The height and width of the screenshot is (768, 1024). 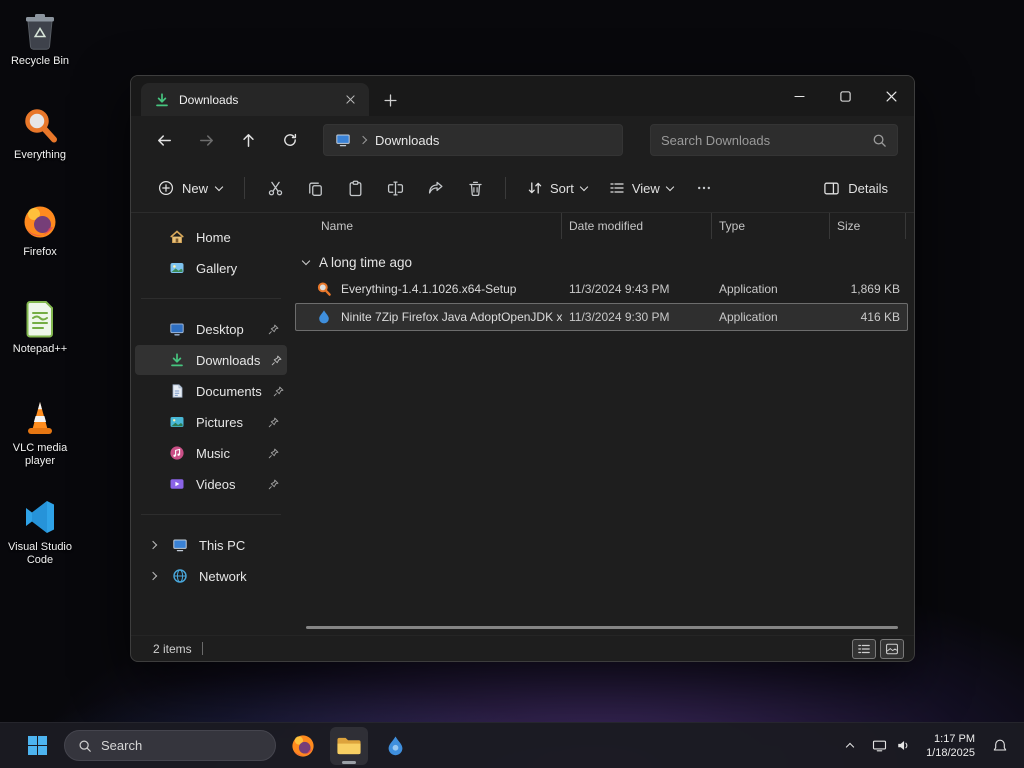 What do you see at coordinates (211, 391) in the screenshot?
I see `sidebar-item-documents: Documents` at bounding box center [211, 391].